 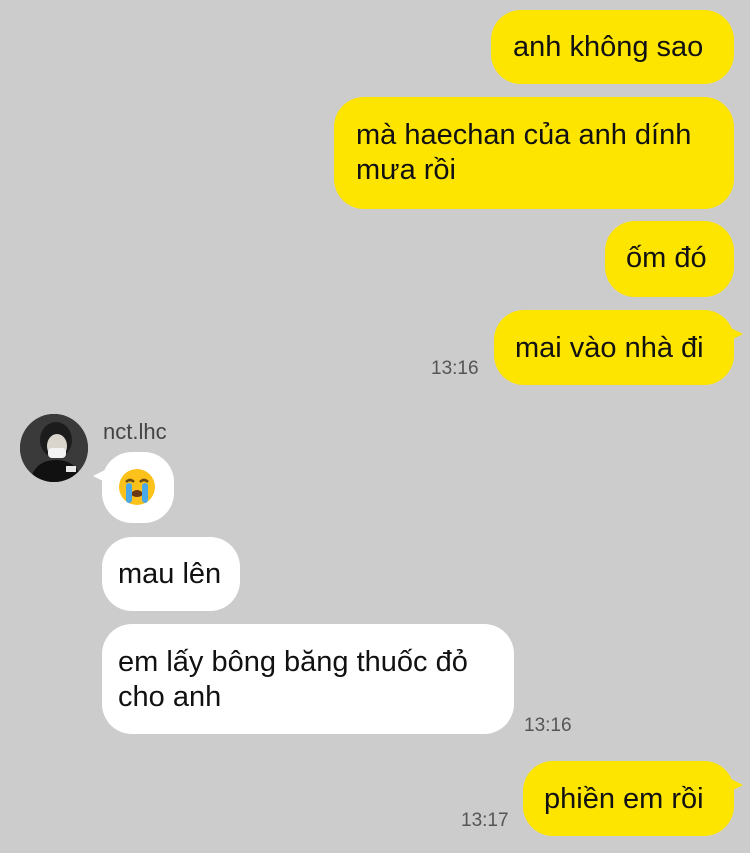 I want to click on message-text-line: mưa rồi, so click(x=406, y=170).